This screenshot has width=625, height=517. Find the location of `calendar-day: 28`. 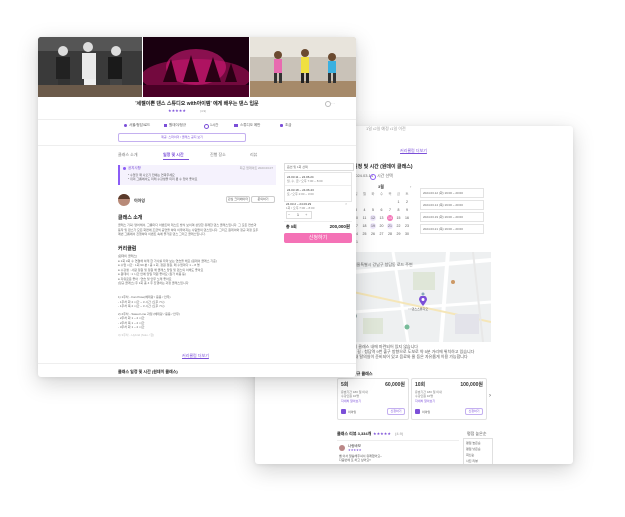

calendar-day: 28 is located at coordinates (390, 234).